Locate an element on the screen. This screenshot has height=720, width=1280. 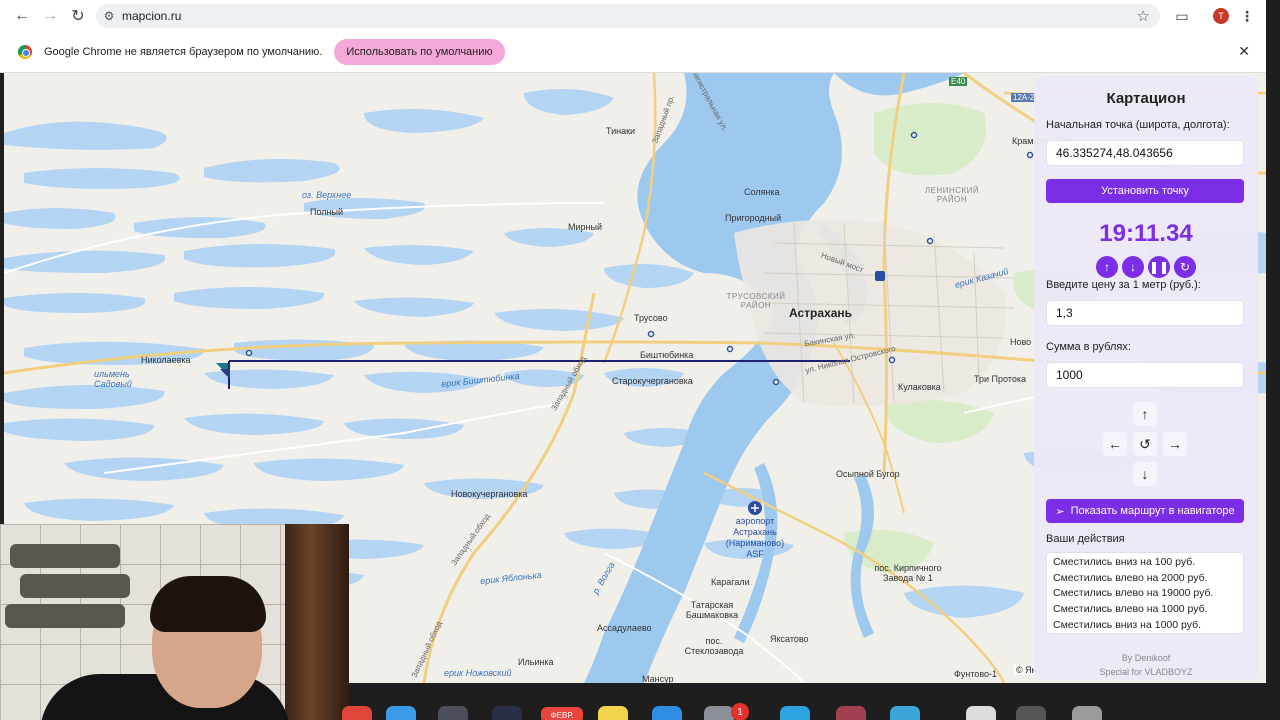
list-item: Сместились влево на 1000 руб. is located at coordinates (1130, 609).